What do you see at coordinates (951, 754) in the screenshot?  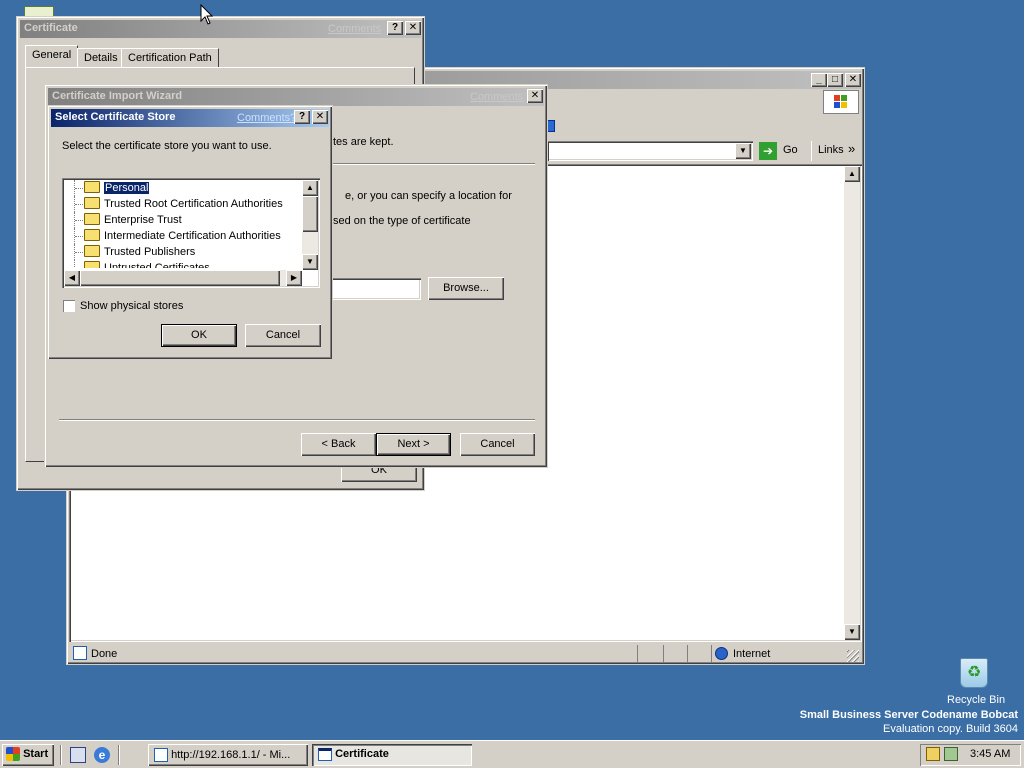 I see `tray-server-icon` at bounding box center [951, 754].